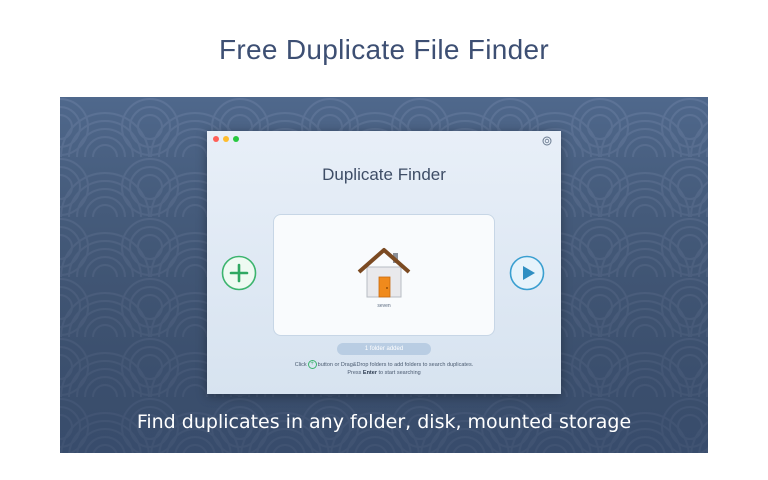 The height and width of the screenshot is (480, 768). I want to click on lifebuoy-icon, so click(547, 141).